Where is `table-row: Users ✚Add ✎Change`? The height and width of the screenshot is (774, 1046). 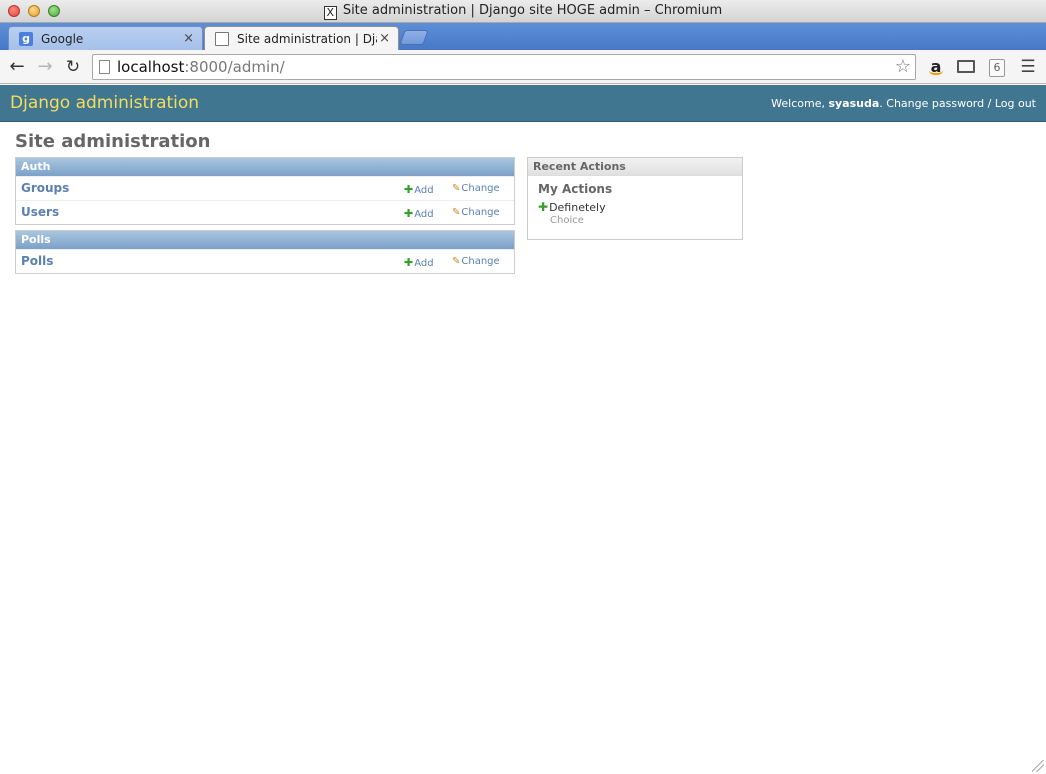 table-row: Users ✚Add ✎Change is located at coordinates (265, 212).